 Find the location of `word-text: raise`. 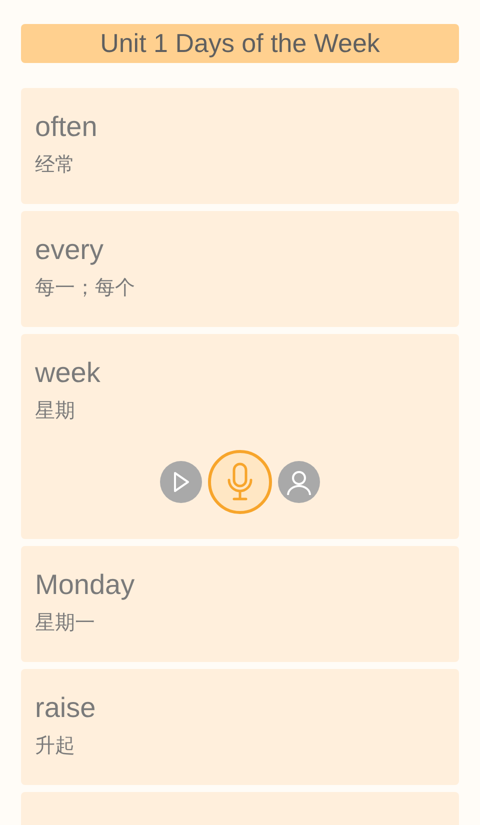

word-text: raise is located at coordinates (65, 708).